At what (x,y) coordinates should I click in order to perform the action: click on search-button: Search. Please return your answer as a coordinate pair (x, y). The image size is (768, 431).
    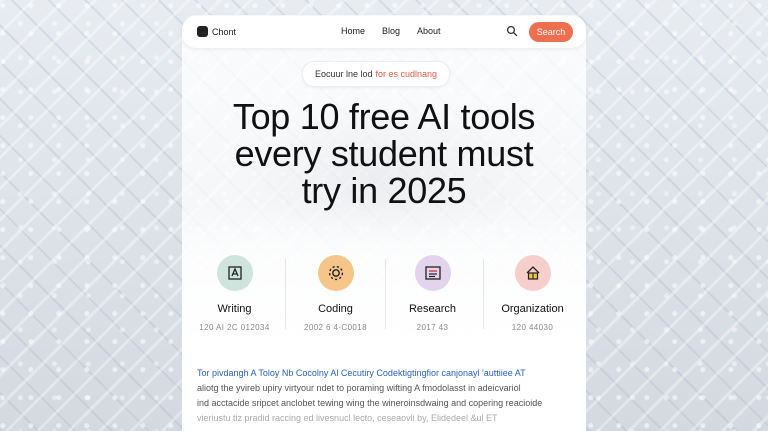
    Looking at the image, I should click on (551, 32).